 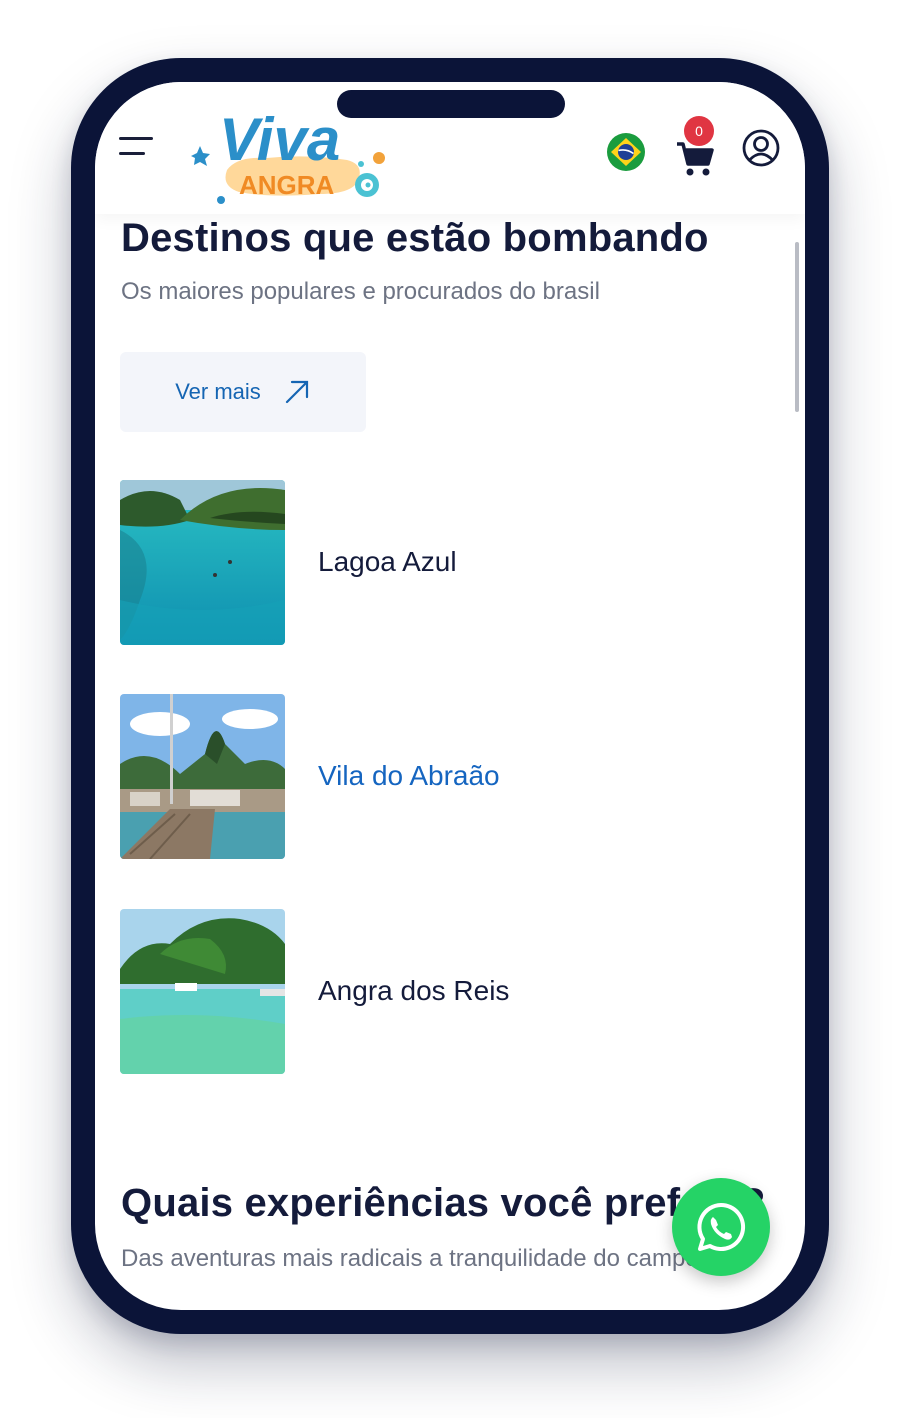 I want to click on menu-icon, so click(x=137, y=147).